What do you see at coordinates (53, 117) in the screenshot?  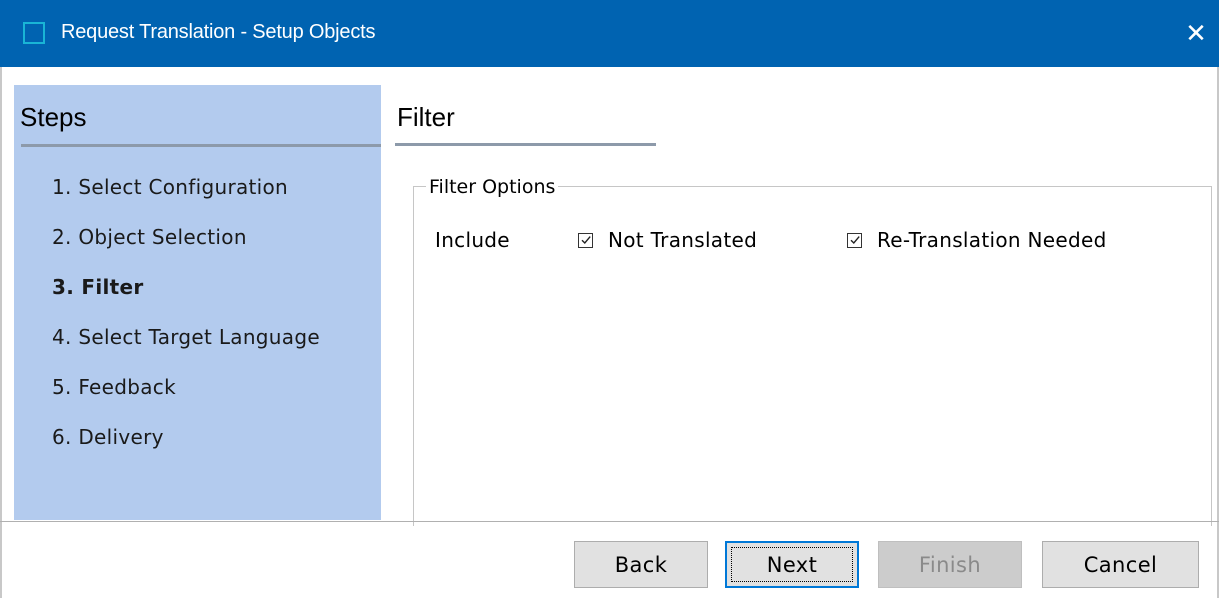 I see `steps-heading: Steps` at bounding box center [53, 117].